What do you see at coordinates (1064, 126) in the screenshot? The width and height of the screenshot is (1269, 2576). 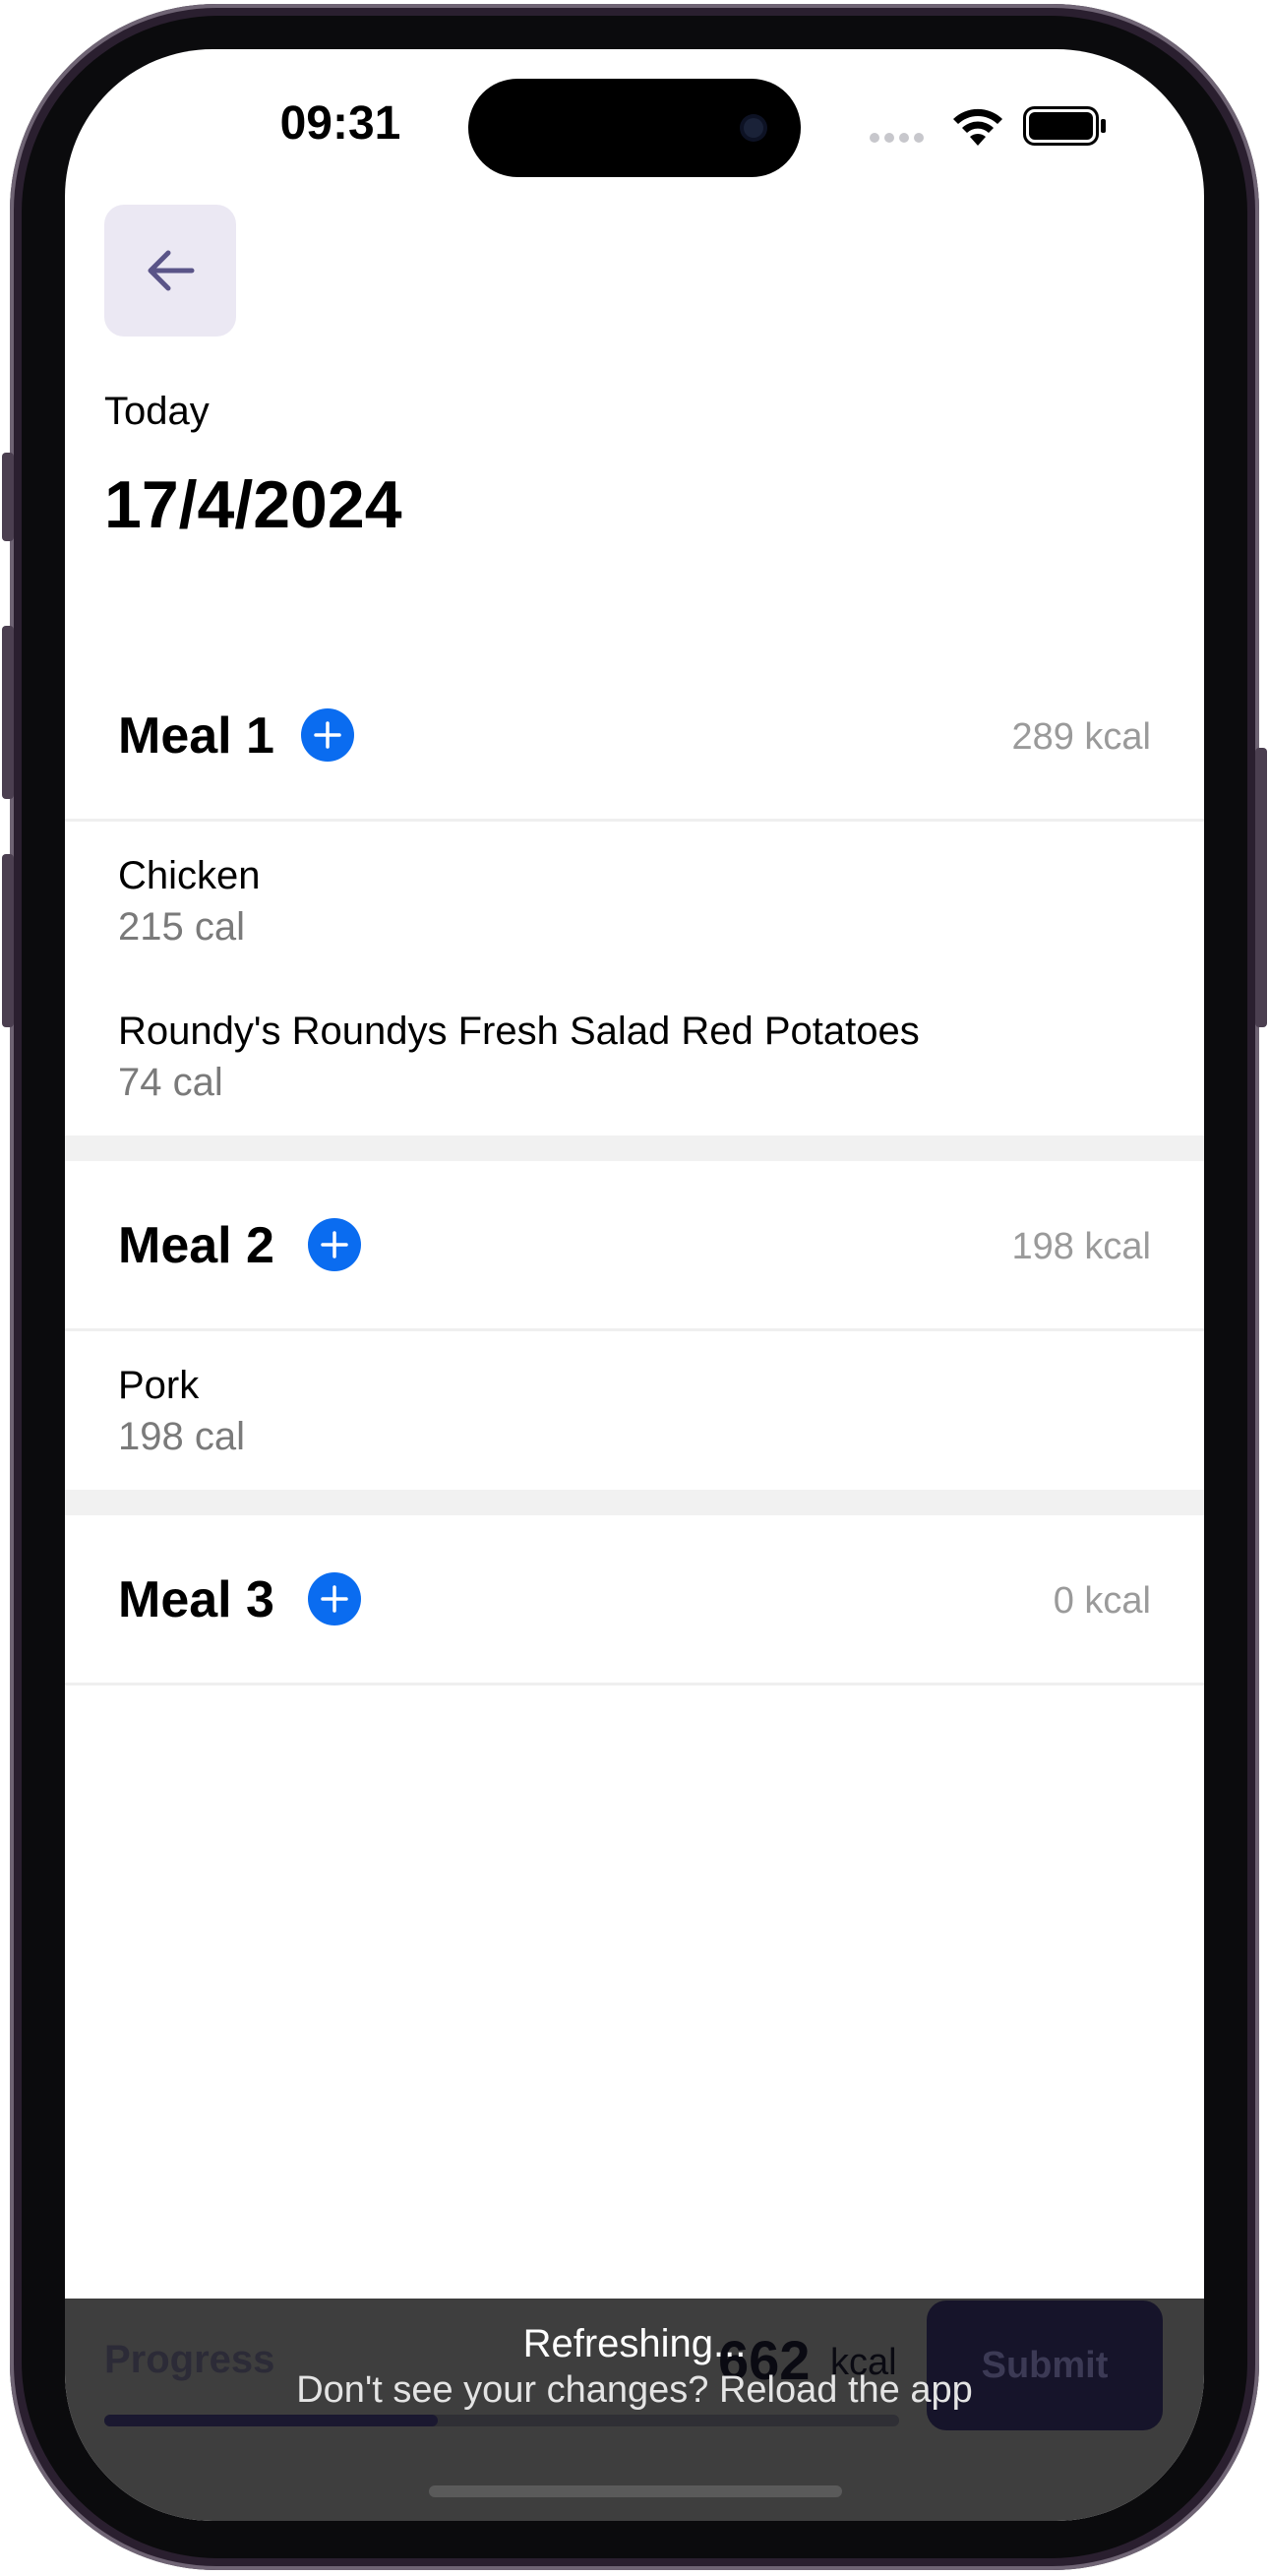 I see `battery-icon` at bounding box center [1064, 126].